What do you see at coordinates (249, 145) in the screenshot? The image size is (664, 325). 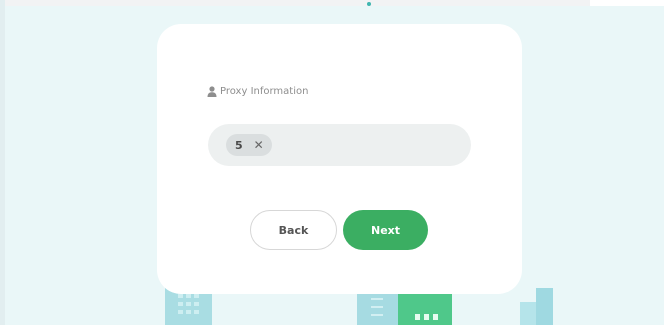 I see `tag-chip: 5 ✕` at bounding box center [249, 145].